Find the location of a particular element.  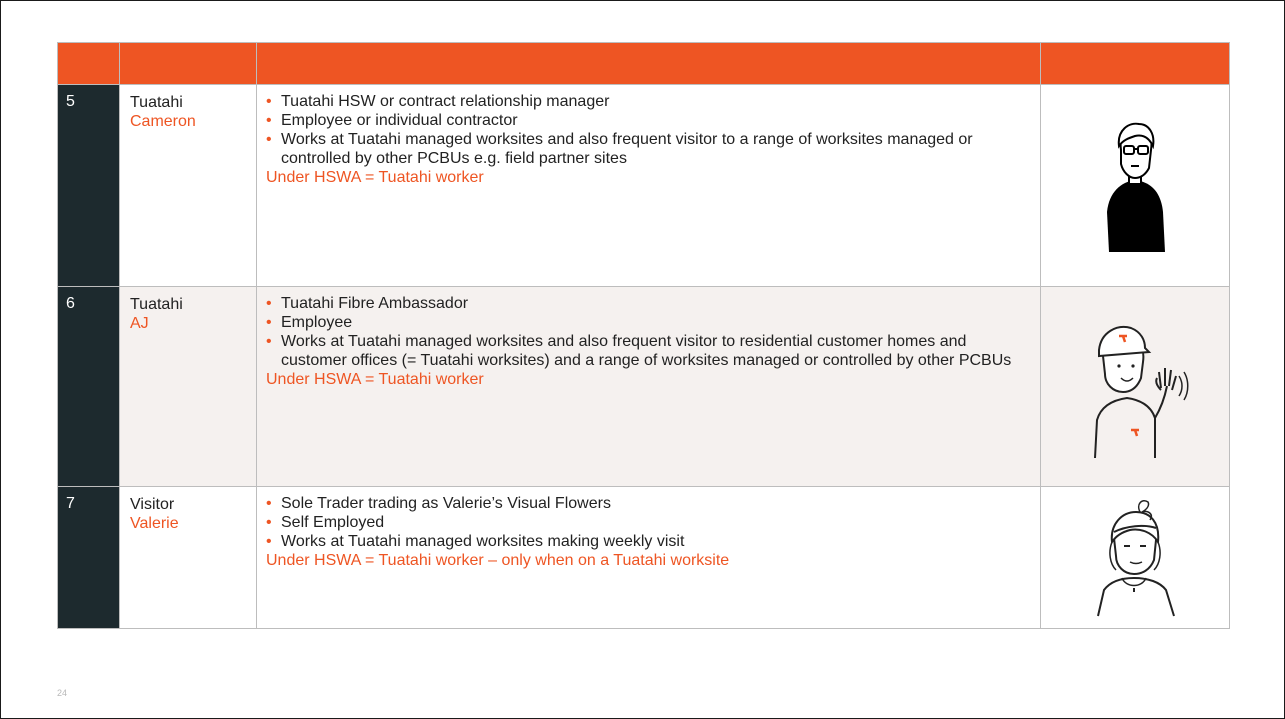

page-number: 24 is located at coordinates (62, 693).